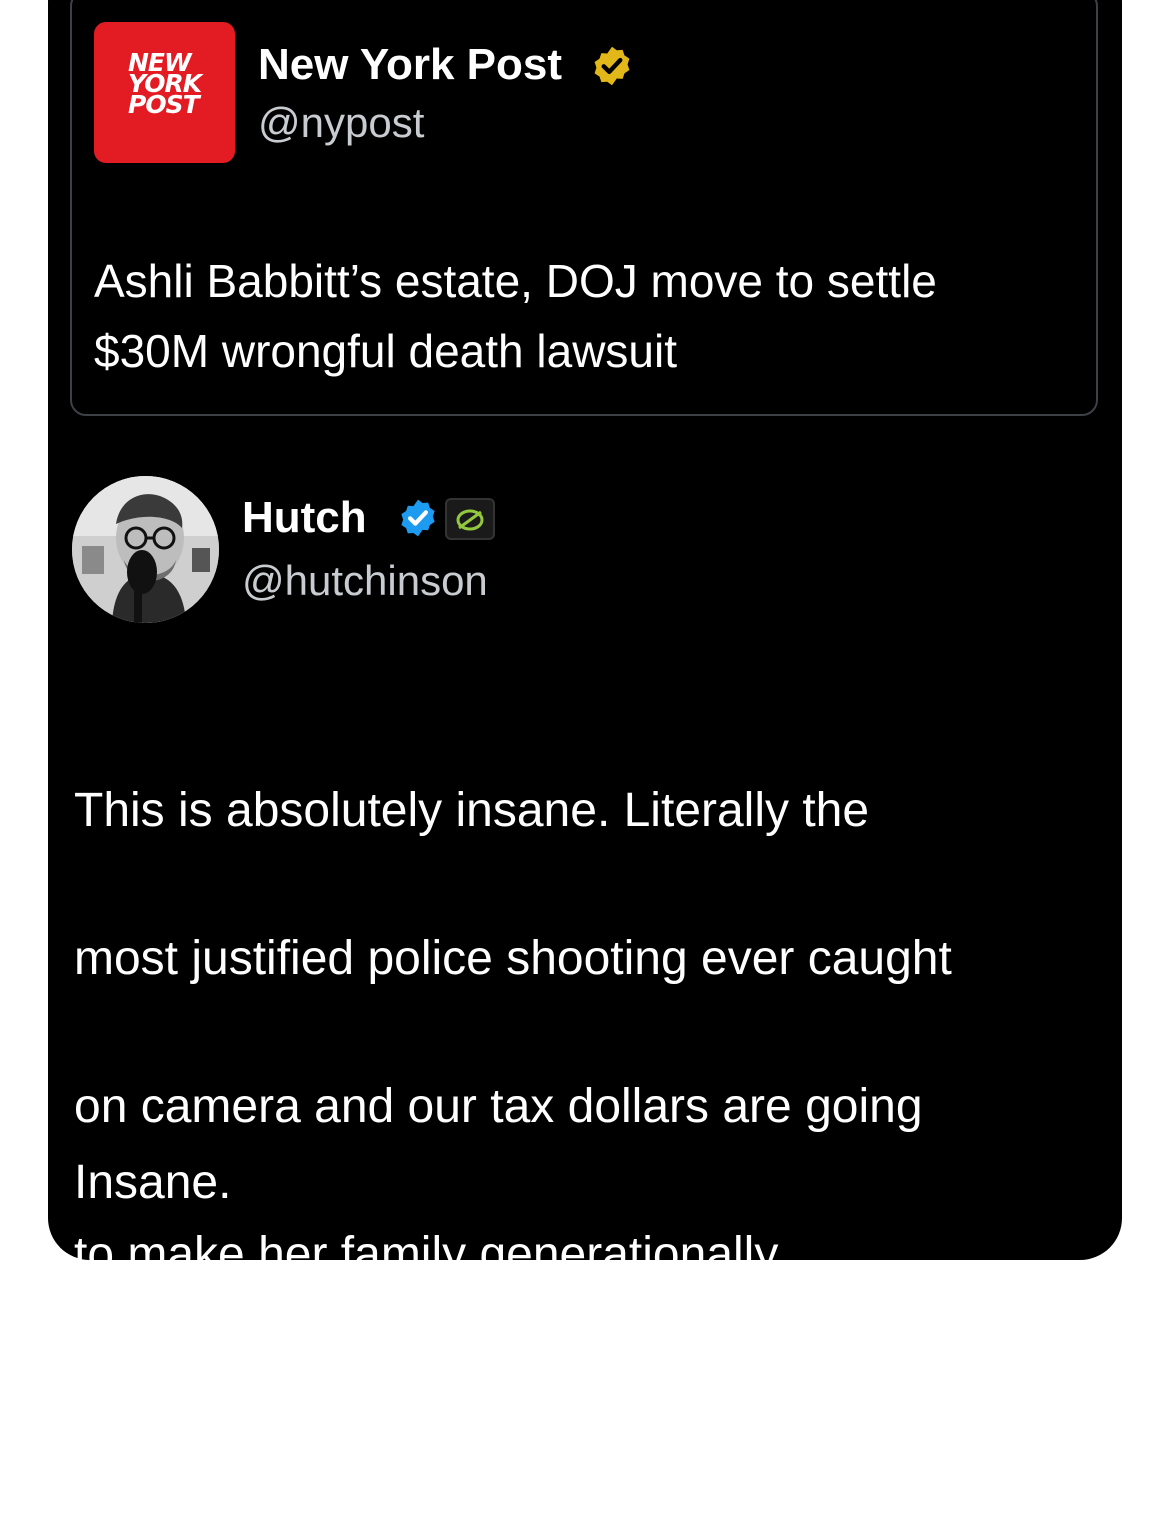 This screenshot has width=1170, height=1514. I want to click on quoted-handle: @nypost, so click(341, 123).